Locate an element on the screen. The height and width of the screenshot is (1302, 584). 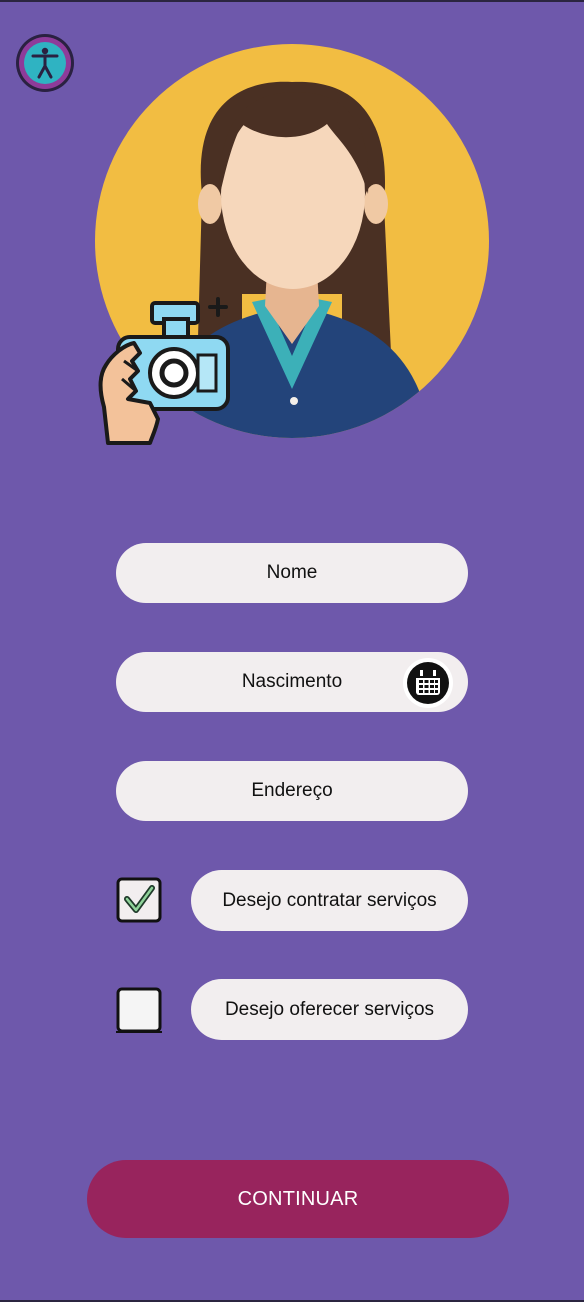
offer-services-option: Desejo oferecer serviços is located at coordinates (329, 1009).